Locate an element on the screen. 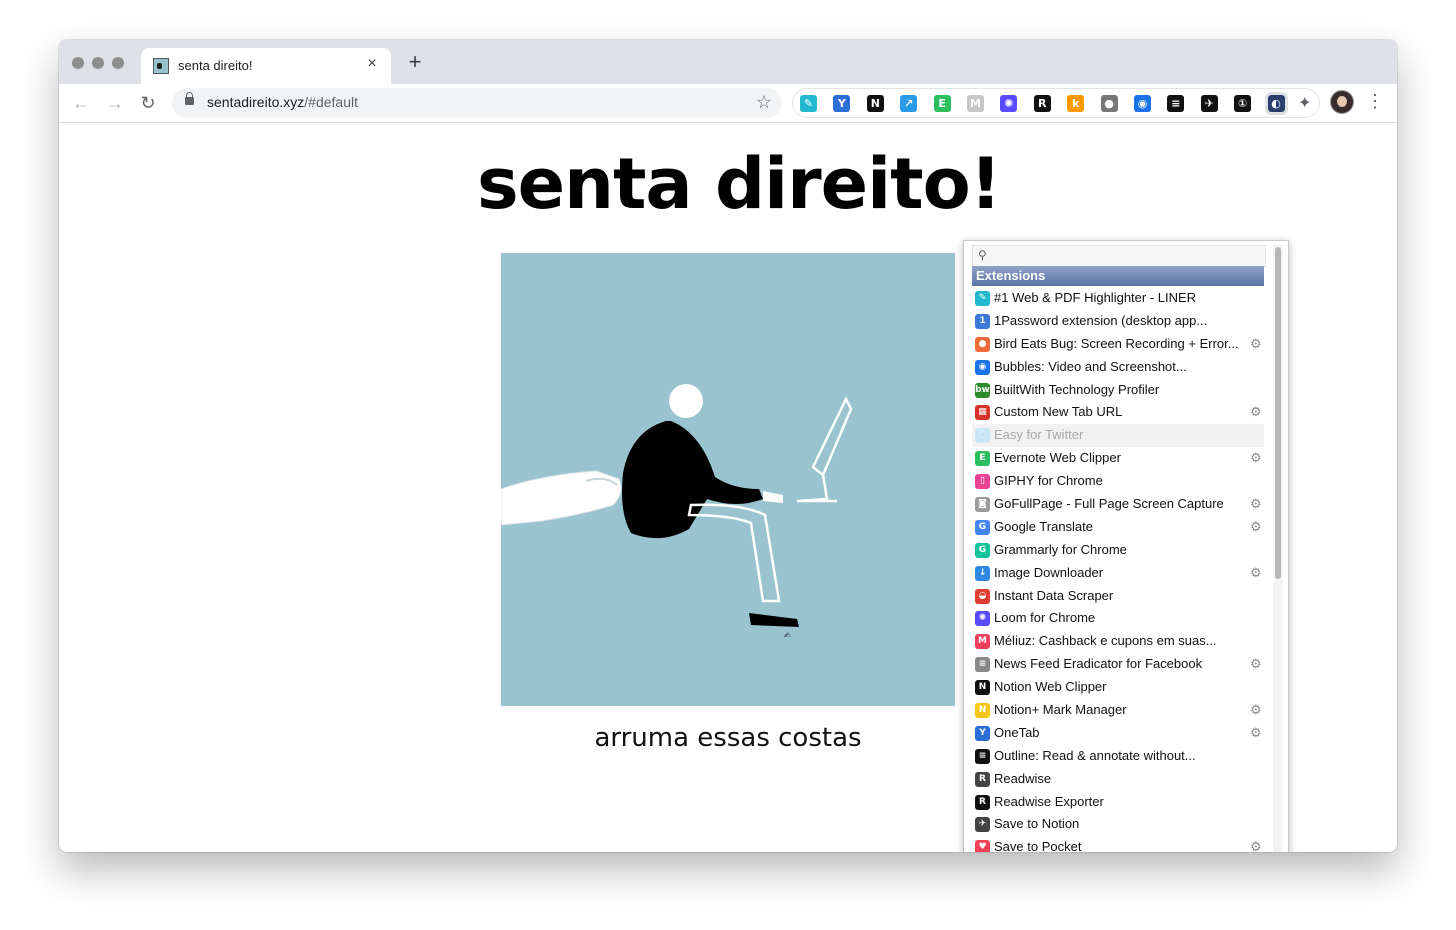 This screenshot has width=1456, height=930. save-to-notion-icon: ✈ is located at coordinates (1209, 103).